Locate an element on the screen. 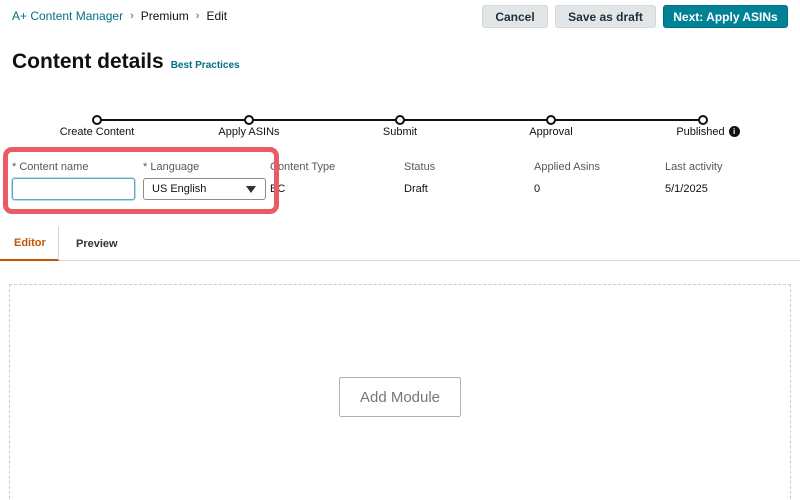  title-row: Content details Best Practices is located at coordinates (126, 62).